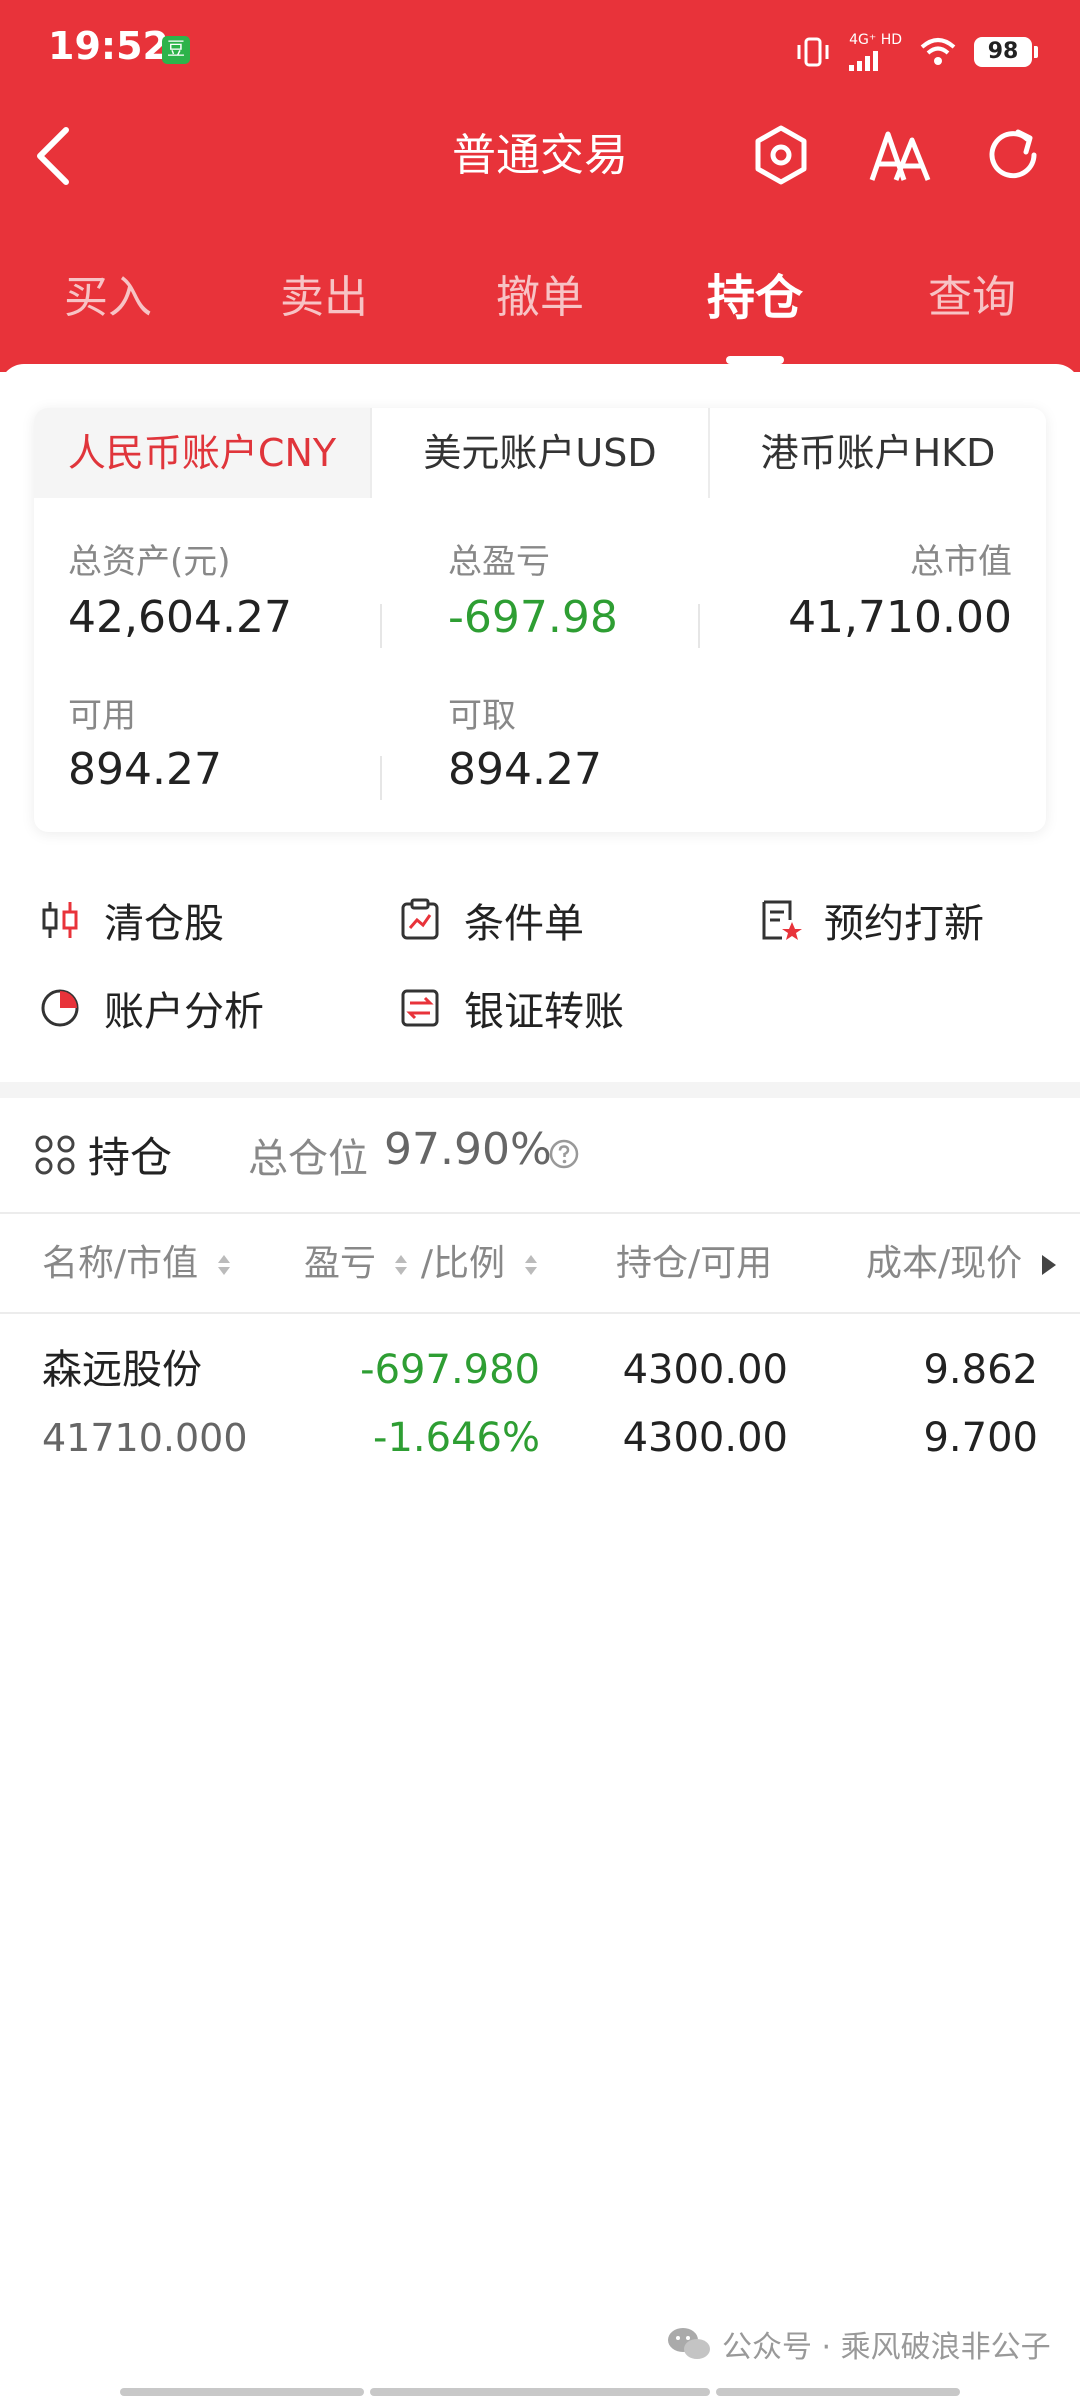 Image resolution: width=1080 pixels, height=2400 pixels. Describe the element at coordinates (916, 52) in the screenshot. I see `status-icons: 4G⁺ HD 98` at that location.